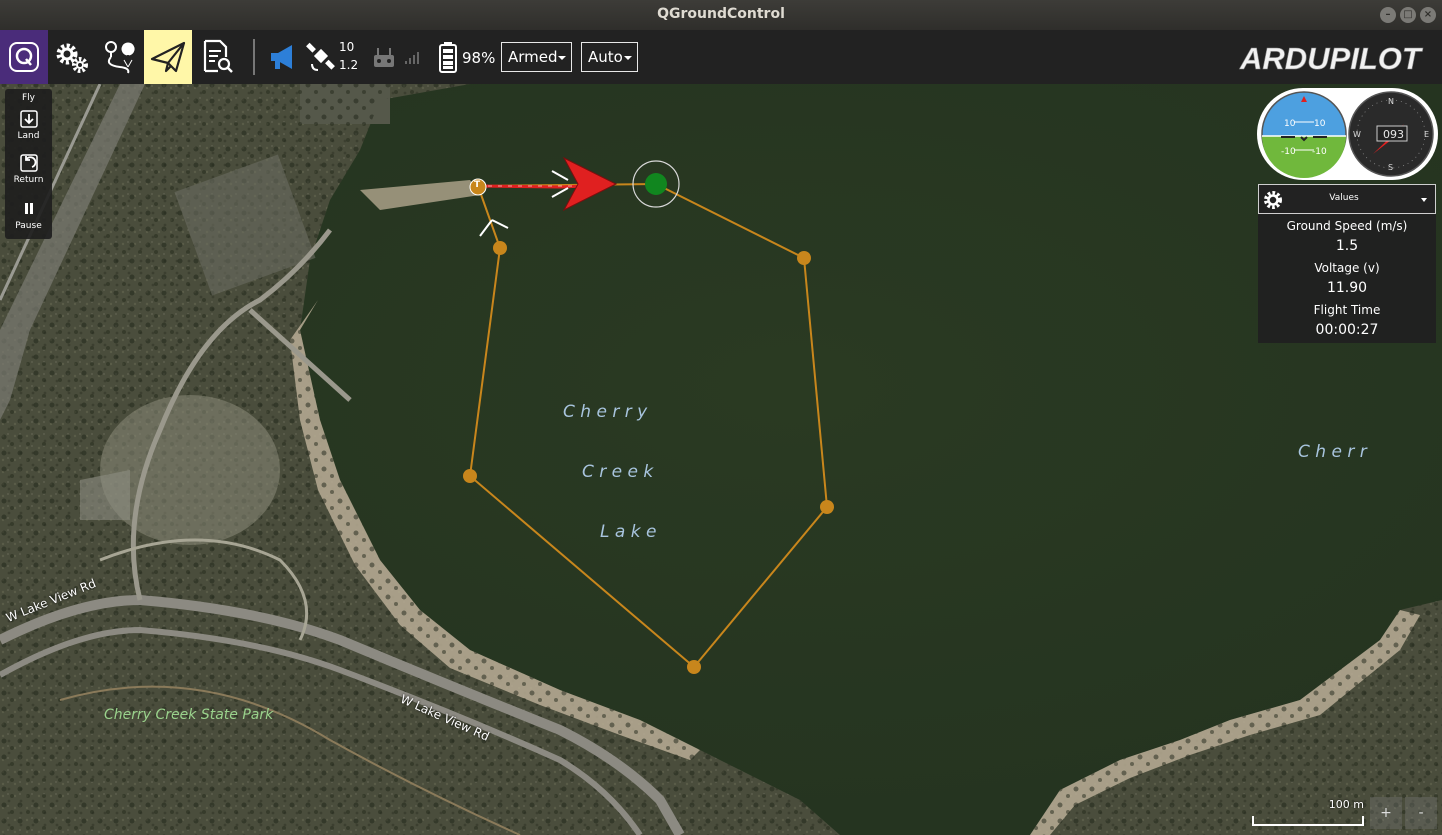  I want to click on values-header: Values, so click(1347, 199).